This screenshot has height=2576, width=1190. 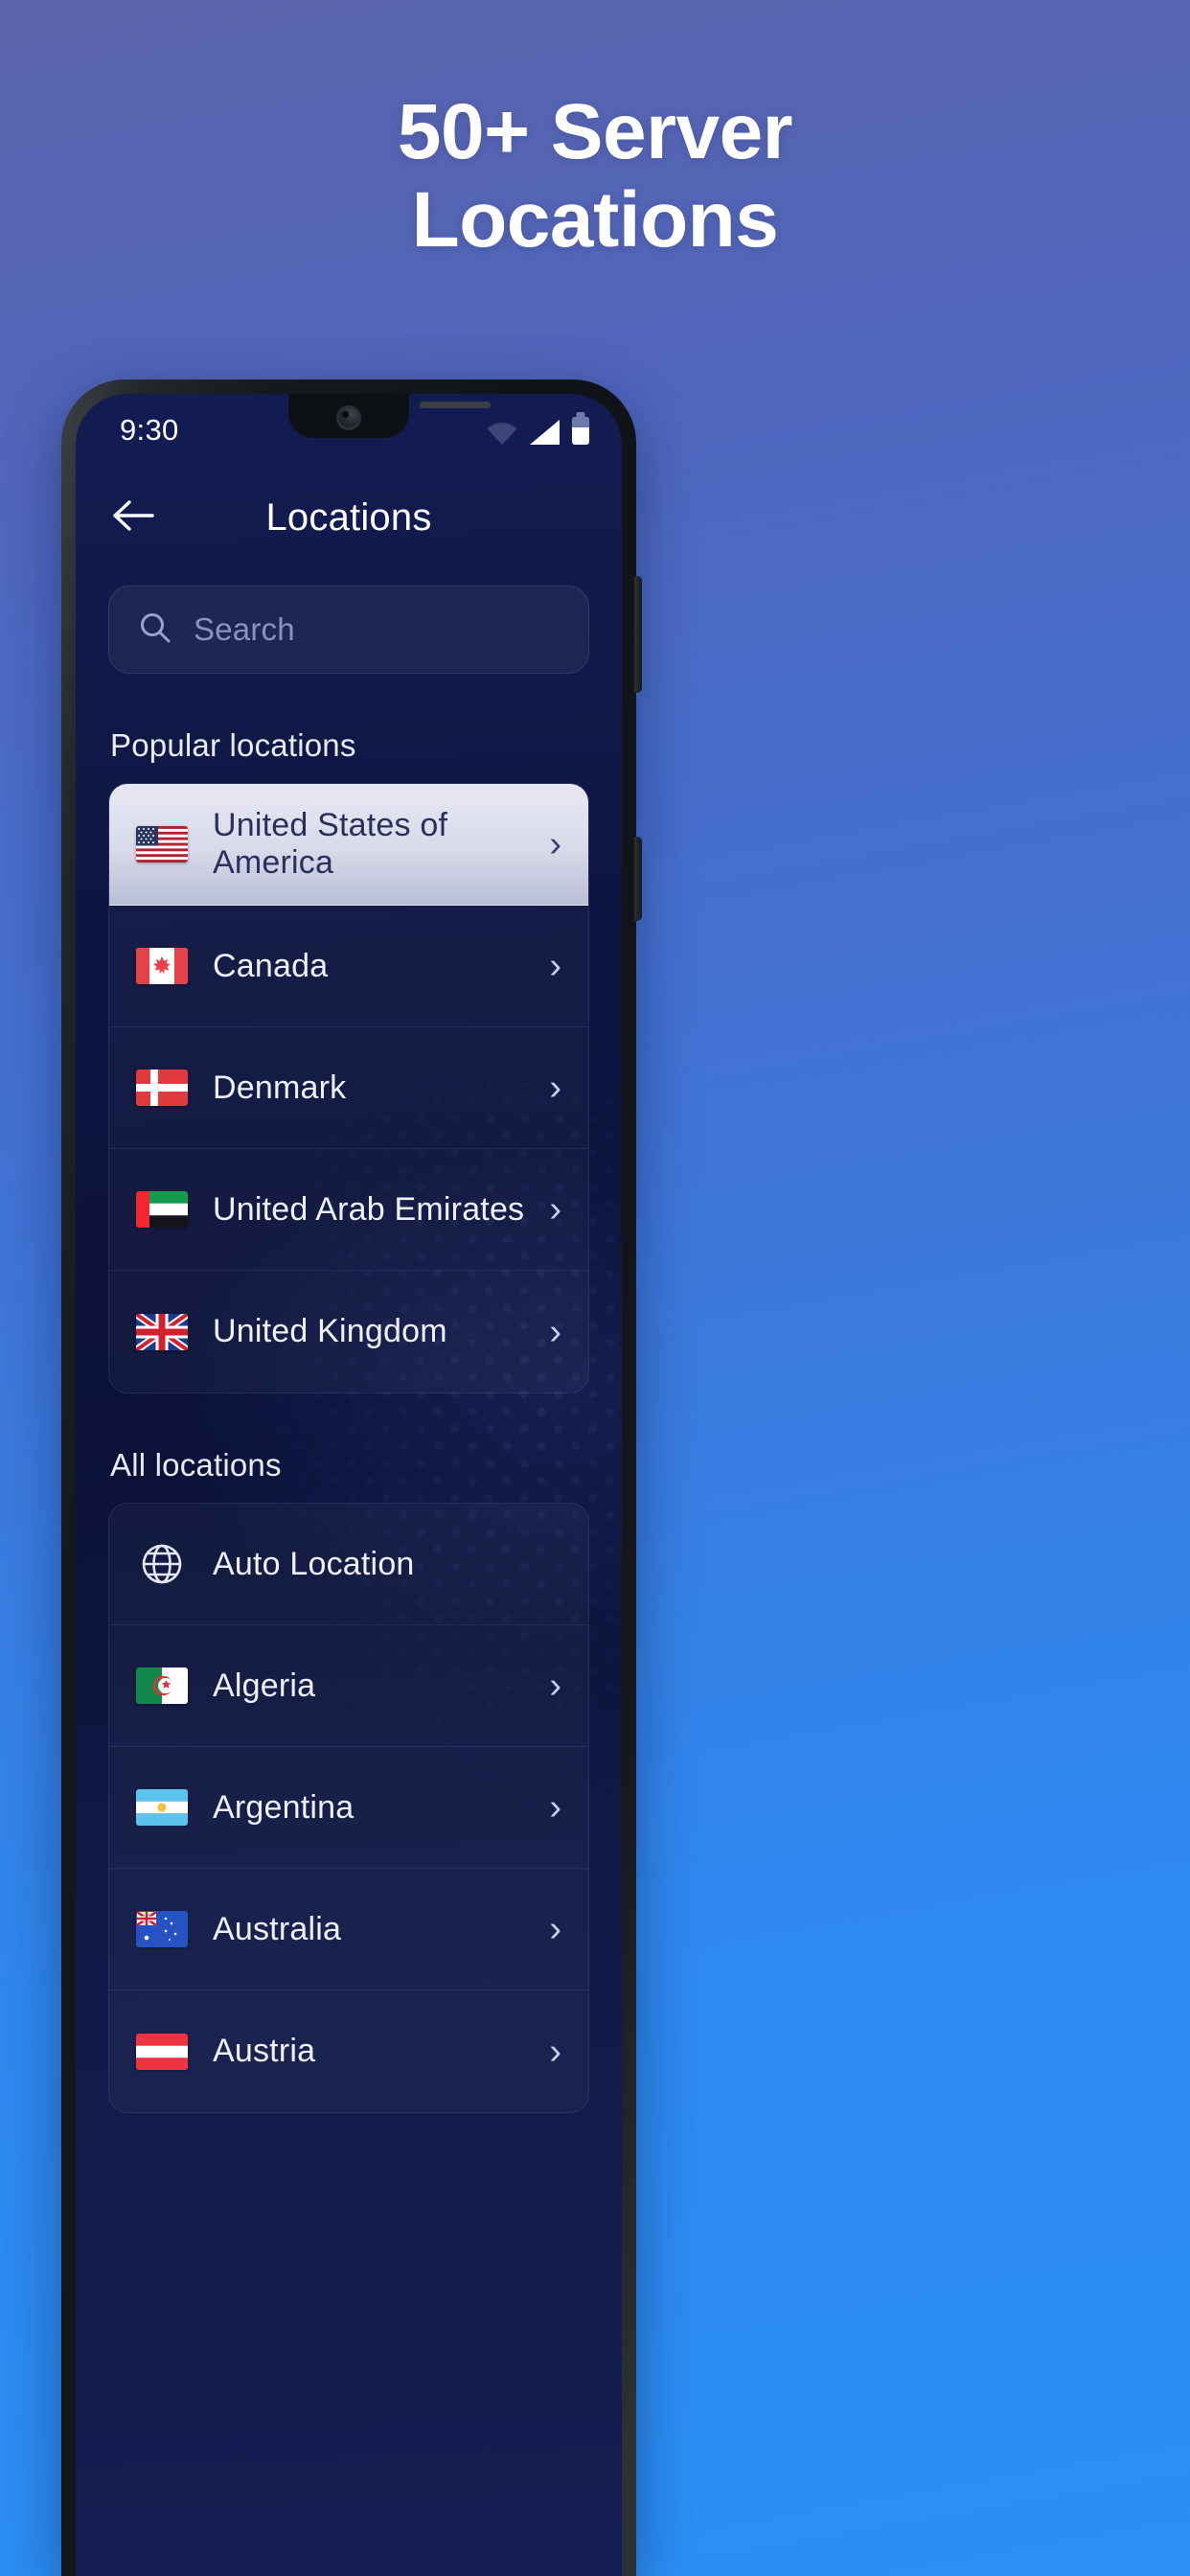 What do you see at coordinates (162, 1088) in the screenshot?
I see `flag-dk-icon` at bounding box center [162, 1088].